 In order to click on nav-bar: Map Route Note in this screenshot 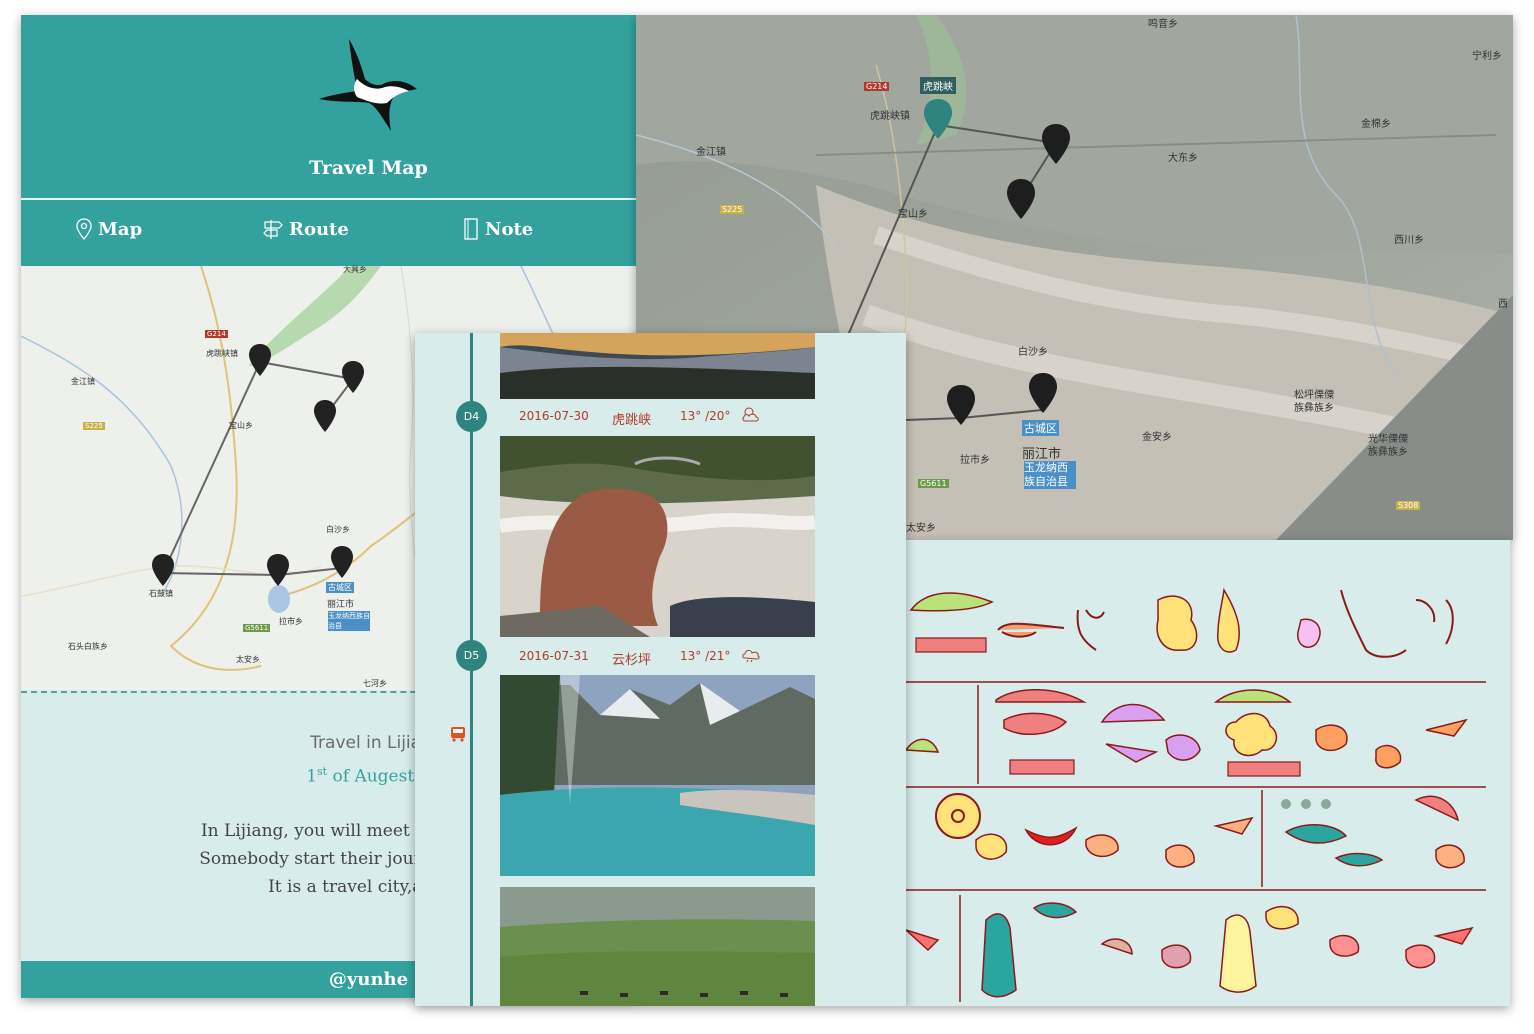, I will do `click(328, 233)`.